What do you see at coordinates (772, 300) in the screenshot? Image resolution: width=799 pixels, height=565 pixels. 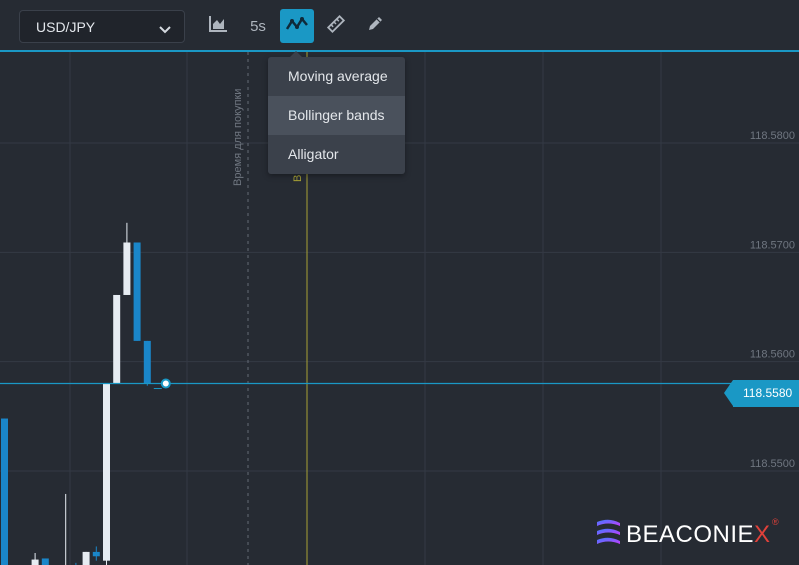 I see `price-axis: 118.5800 118.5700 118.5600 118.5500` at bounding box center [772, 300].